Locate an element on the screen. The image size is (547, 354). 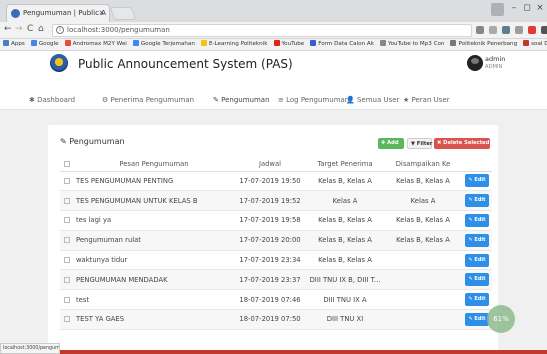
user-info: admin ADMIN is located at coordinates (495, 63).